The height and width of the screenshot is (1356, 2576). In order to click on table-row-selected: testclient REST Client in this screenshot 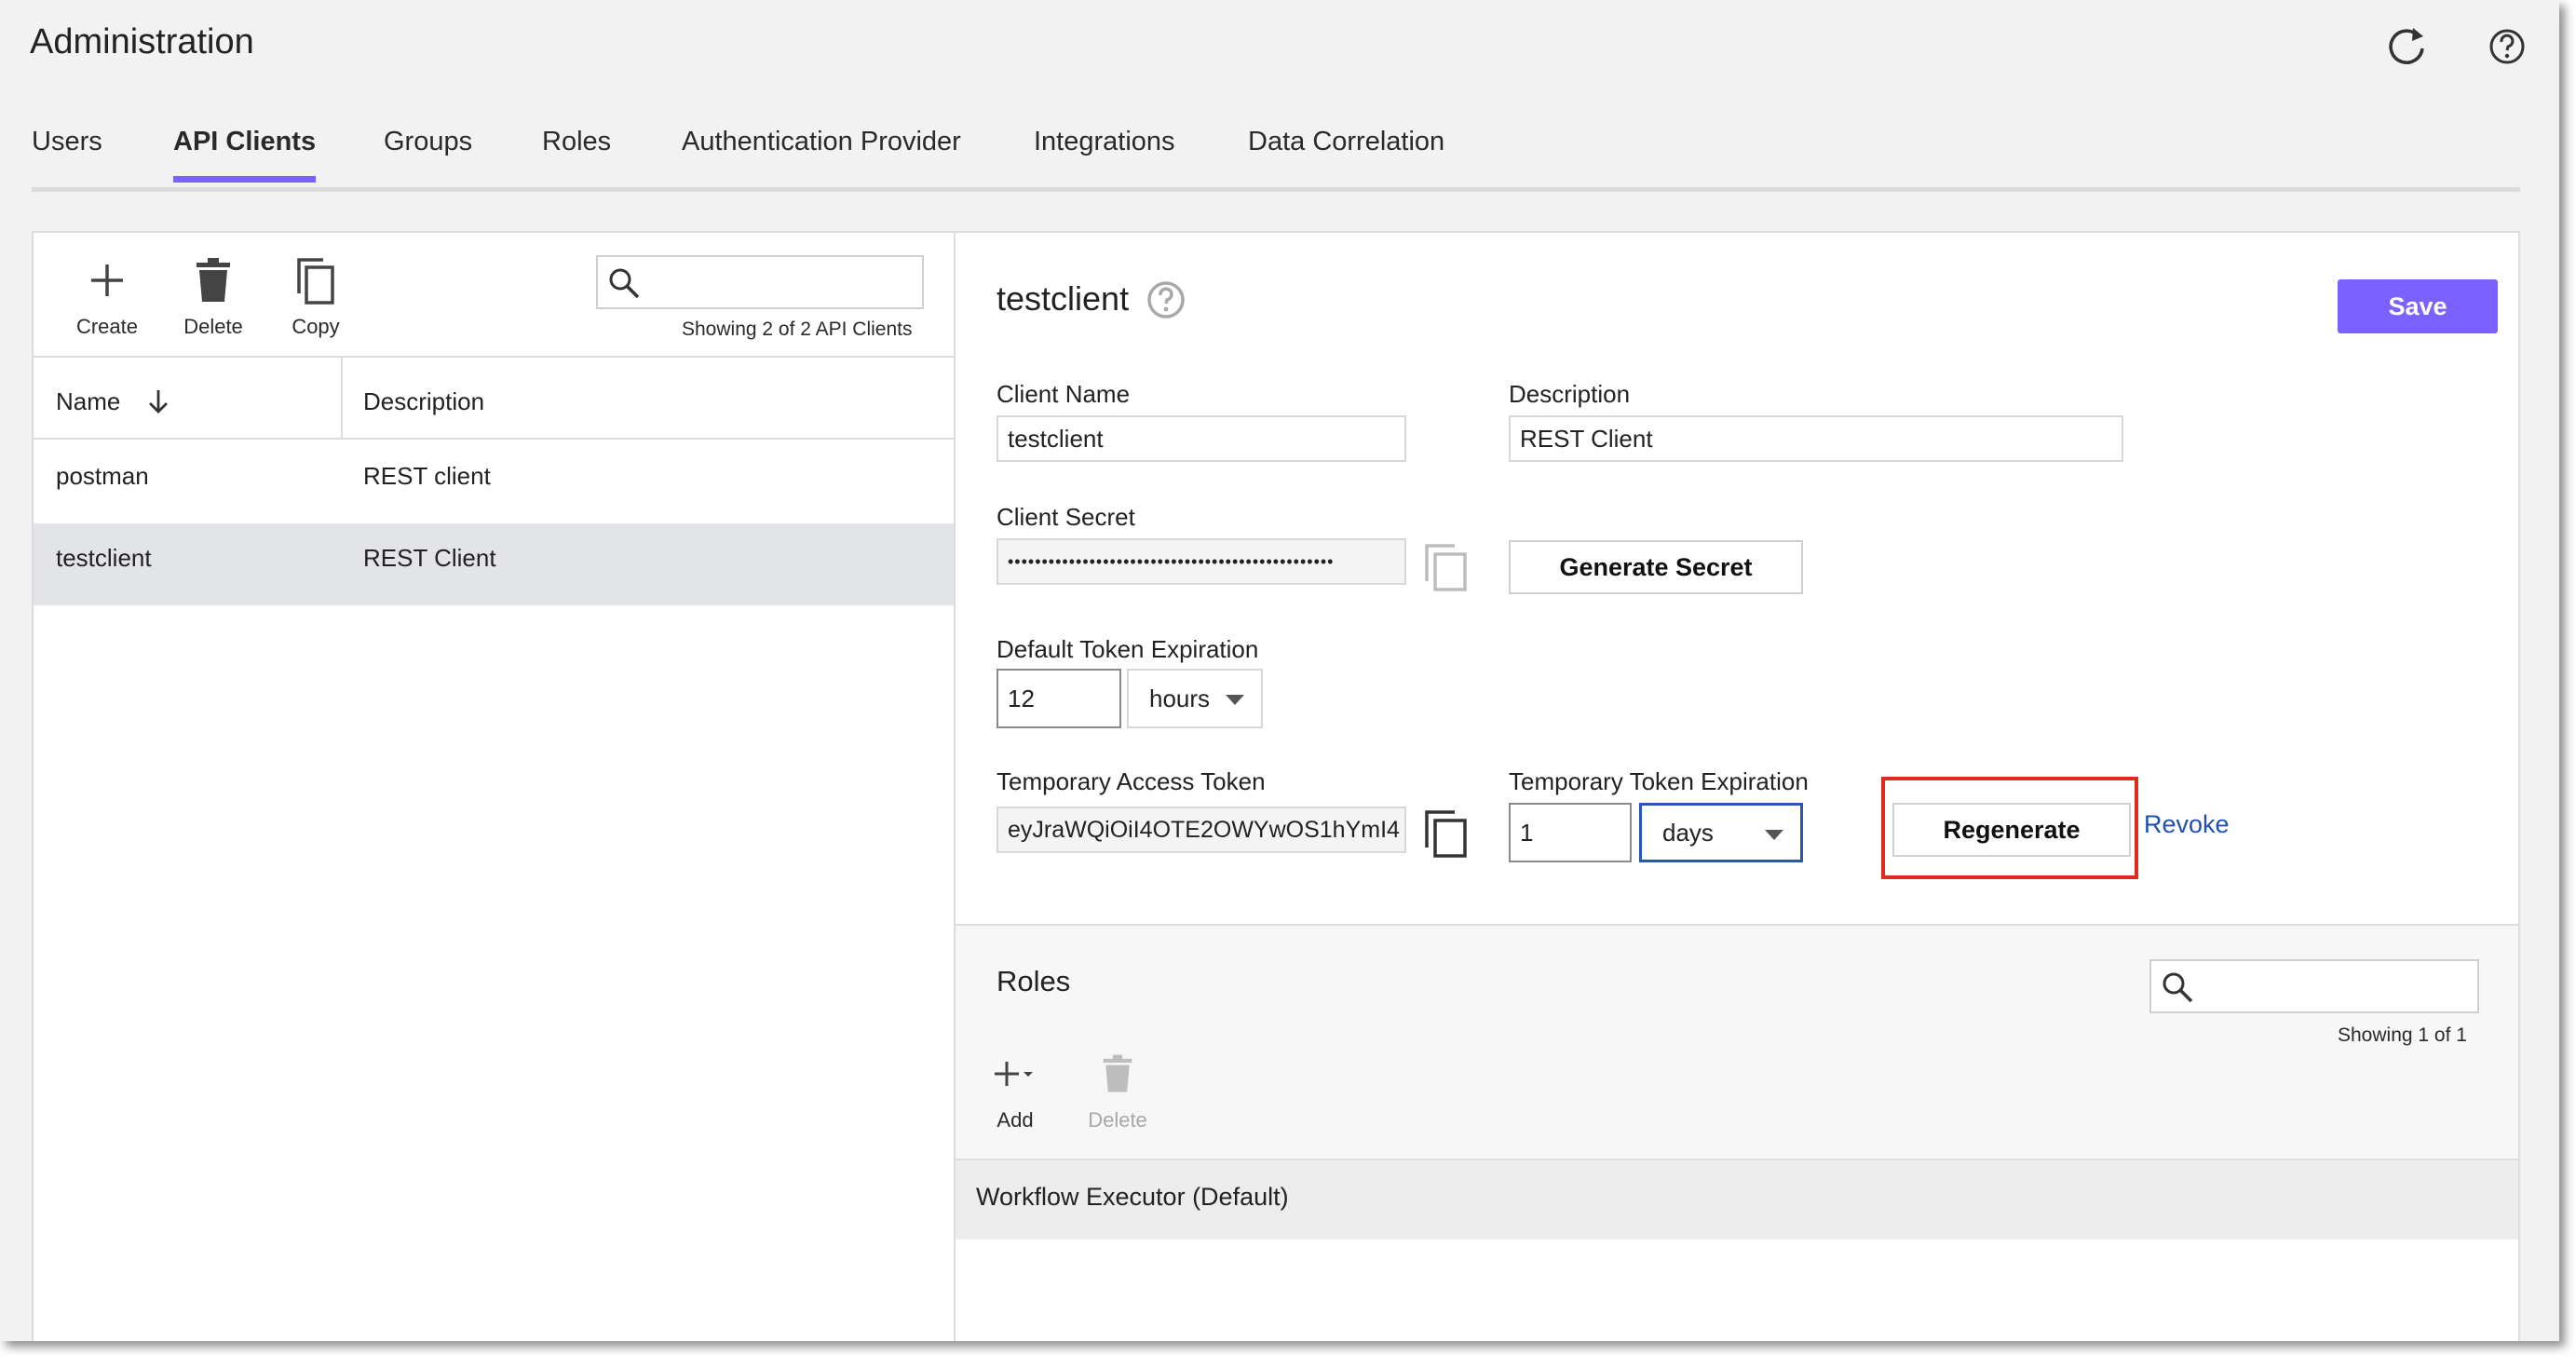, I will do `click(494, 564)`.